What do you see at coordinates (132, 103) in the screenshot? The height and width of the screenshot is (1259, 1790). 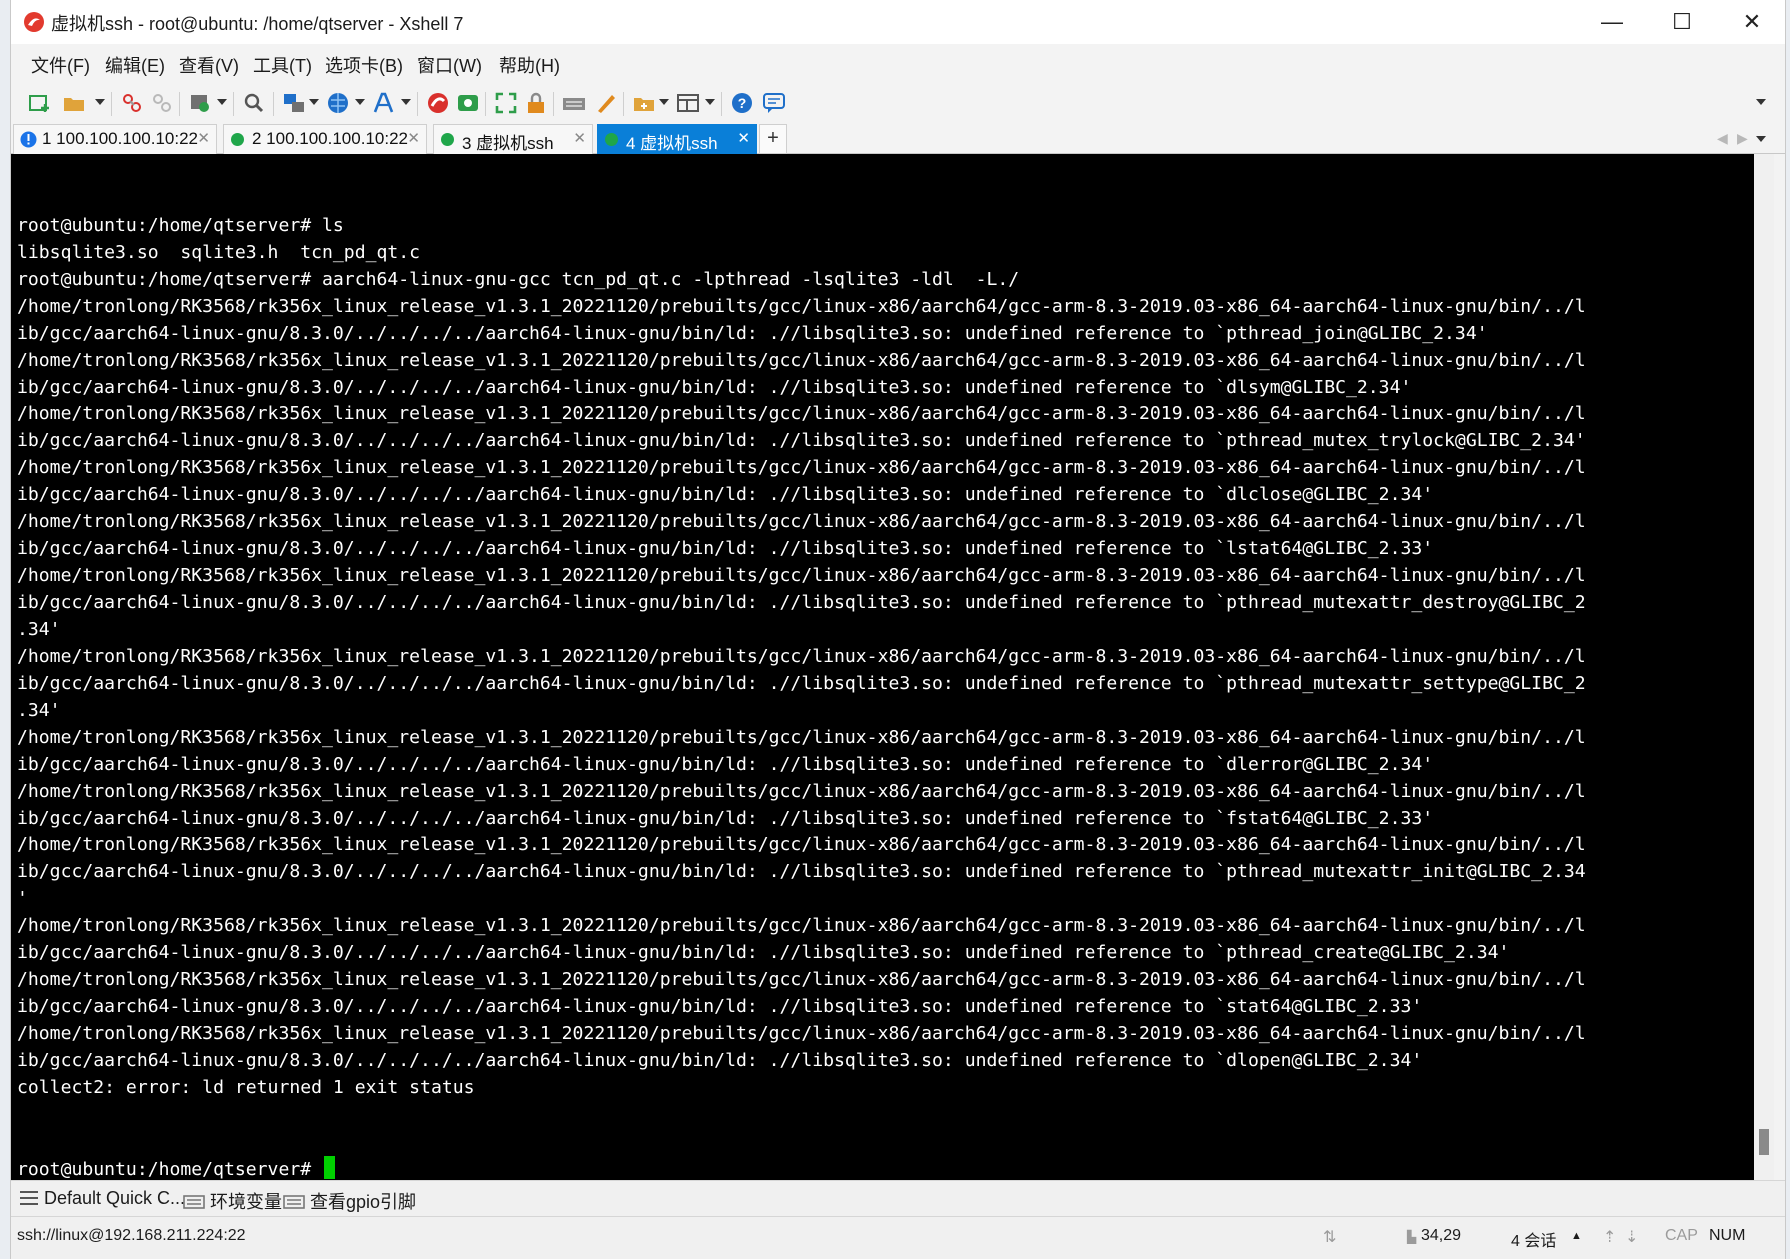 I see `reconnect-icon` at bounding box center [132, 103].